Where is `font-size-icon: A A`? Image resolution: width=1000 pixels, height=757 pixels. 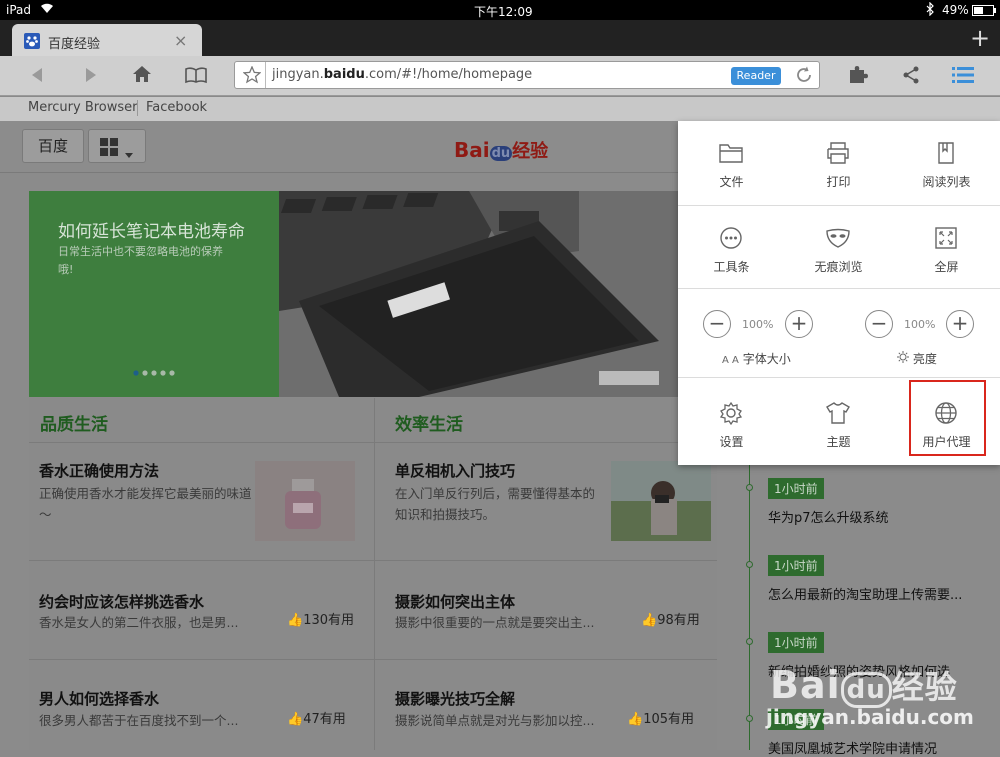
font-size-icon: A A is located at coordinates (730, 360).